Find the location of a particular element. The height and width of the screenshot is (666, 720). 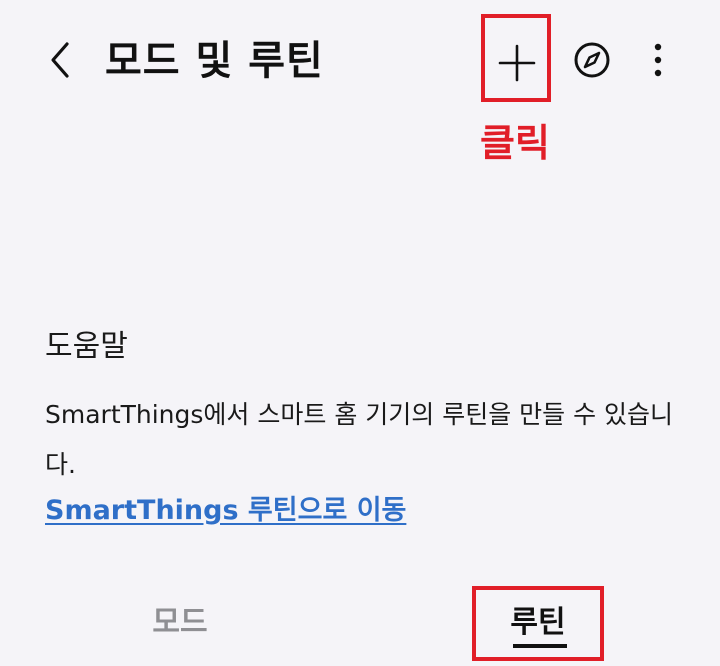

help-title: 도움말 is located at coordinates (86, 346).